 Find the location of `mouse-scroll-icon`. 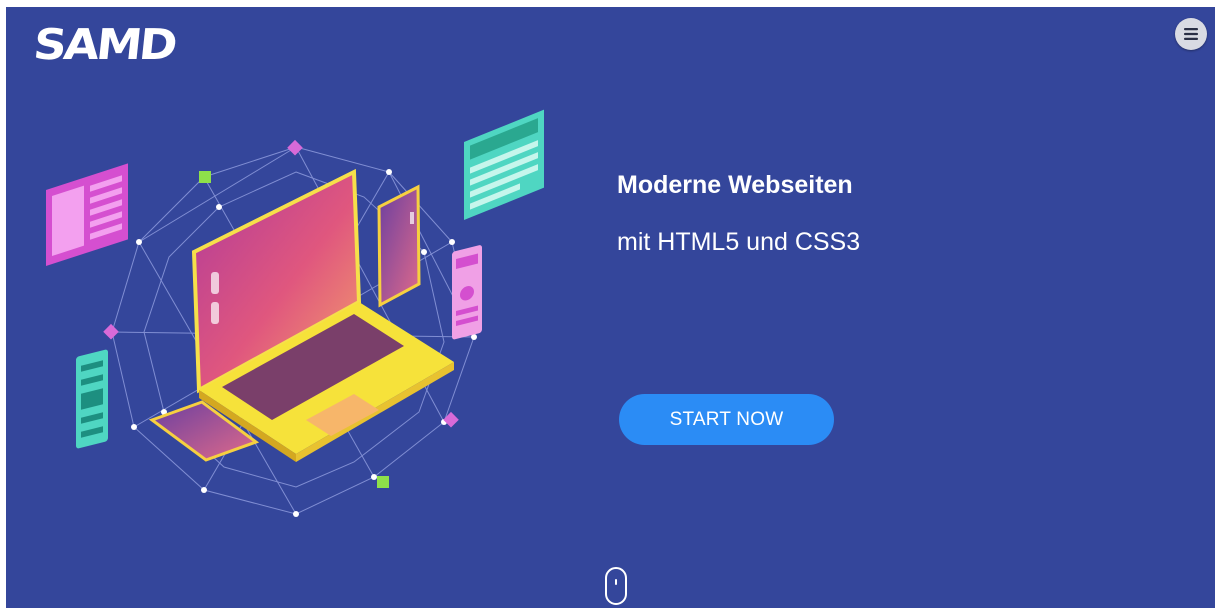

mouse-scroll-icon is located at coordinates (616, 586).